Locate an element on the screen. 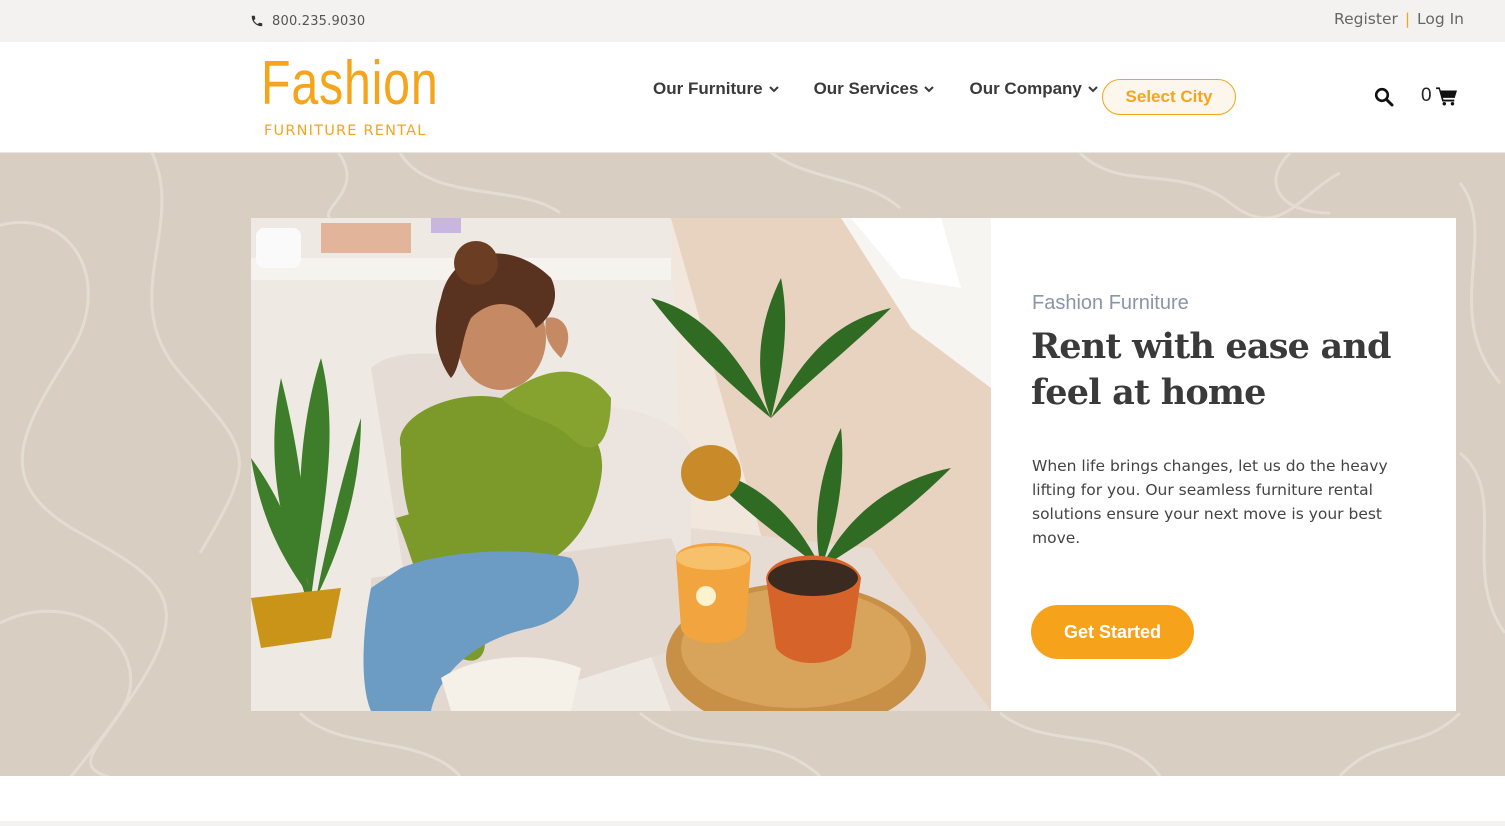 The width and height of the screenshot is (1505, 826). section-divider is located at coordinates (752, 823).